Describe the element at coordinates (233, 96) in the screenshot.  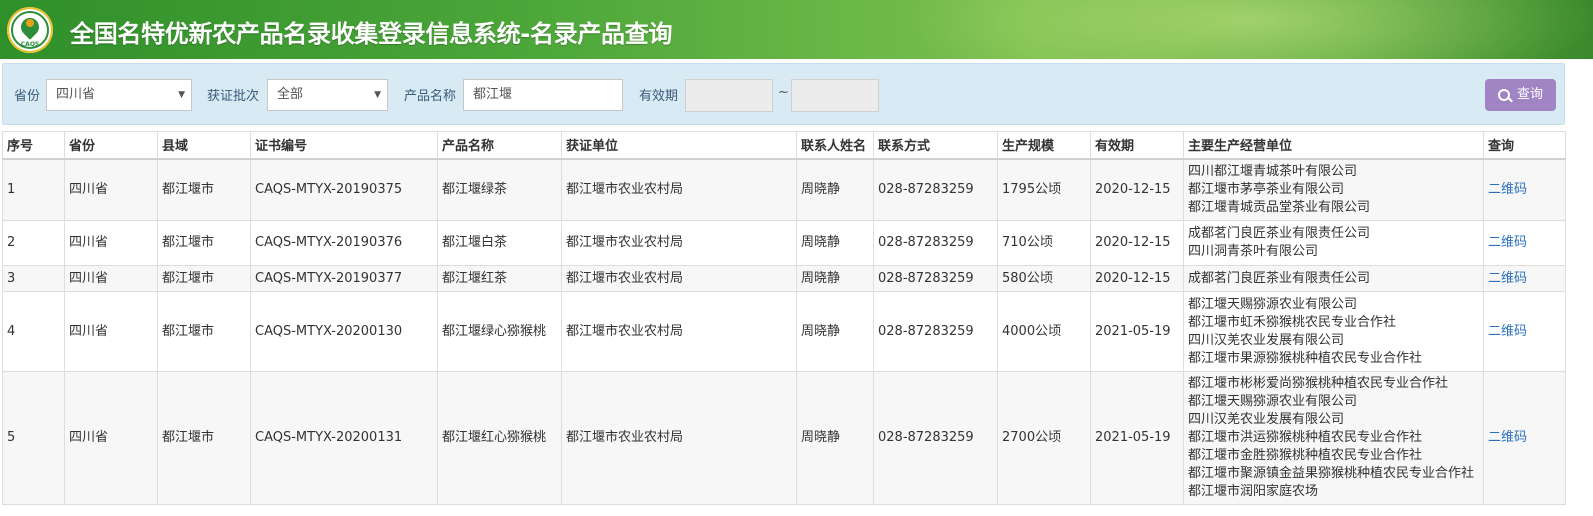
I see `batch-label: 获证批次` at that location.